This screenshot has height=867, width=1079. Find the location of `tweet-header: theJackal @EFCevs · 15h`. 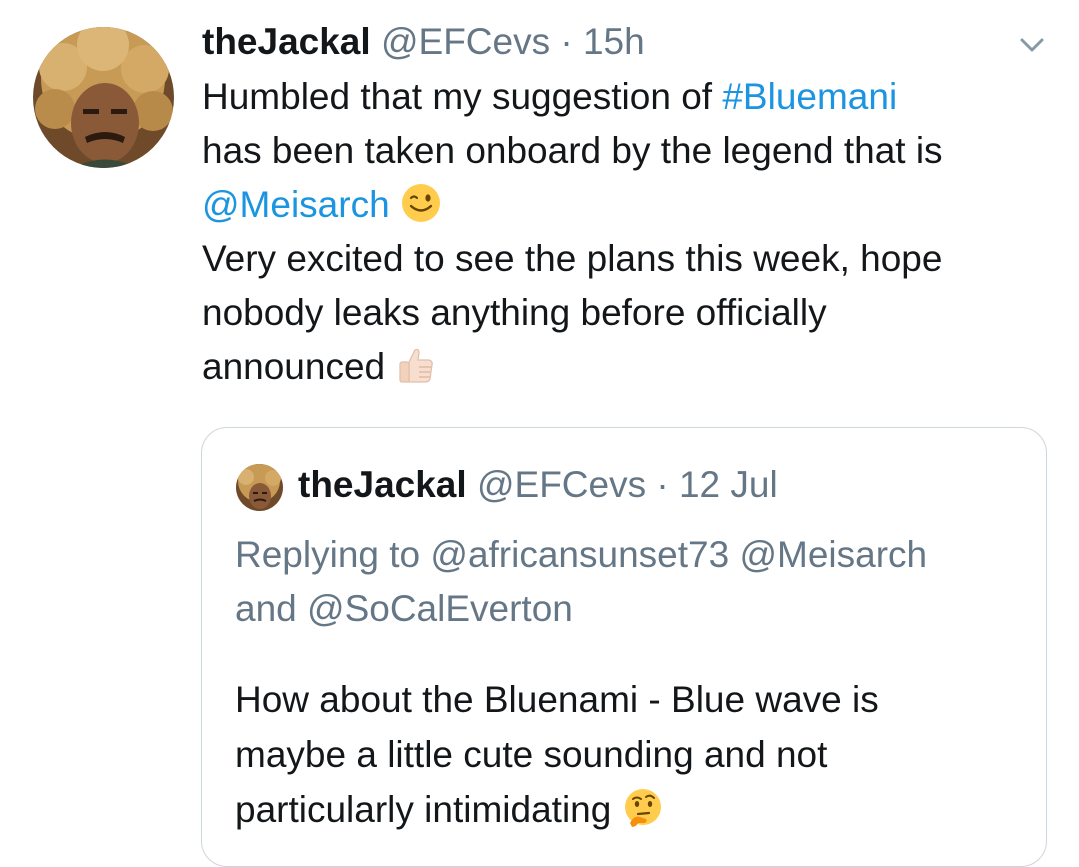

tweet-header: theJackal @EFCevs · 15h is located at coordinates (423, 42).